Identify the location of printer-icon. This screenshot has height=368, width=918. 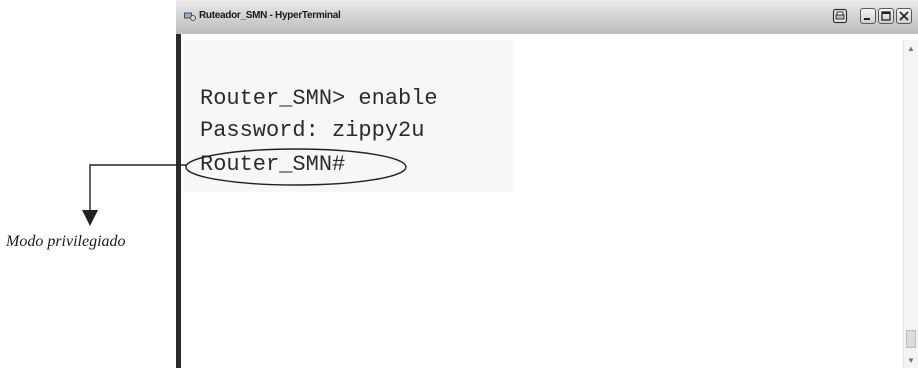
(840, 16).